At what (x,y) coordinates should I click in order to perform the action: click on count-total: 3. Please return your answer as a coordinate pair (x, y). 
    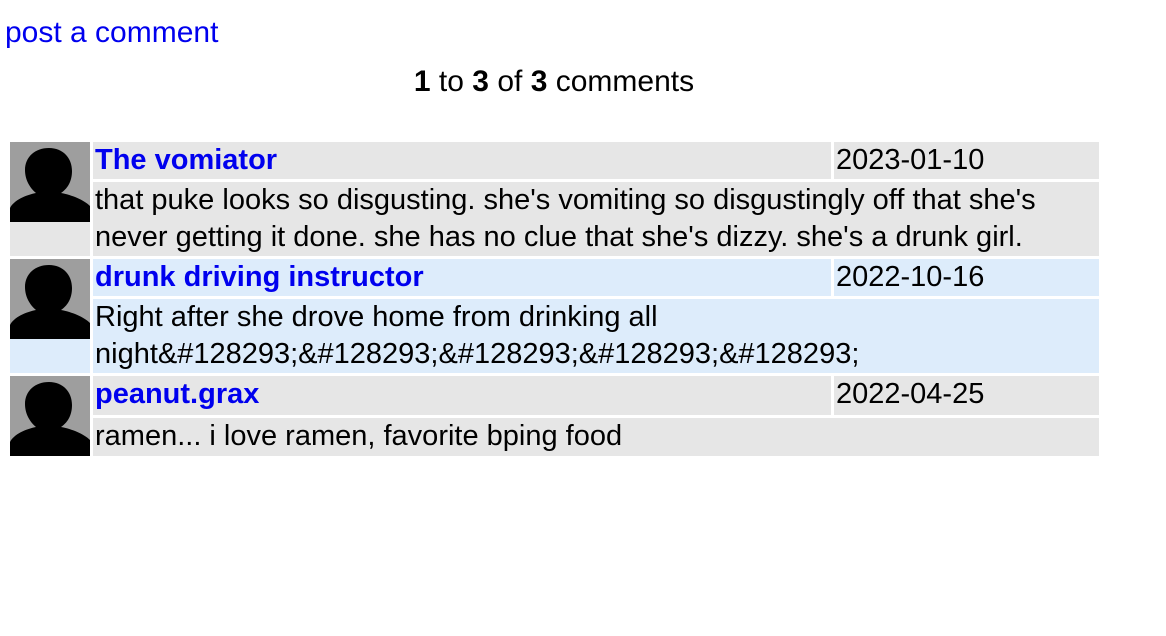
    Looking at the image, I should click on (539, 81).